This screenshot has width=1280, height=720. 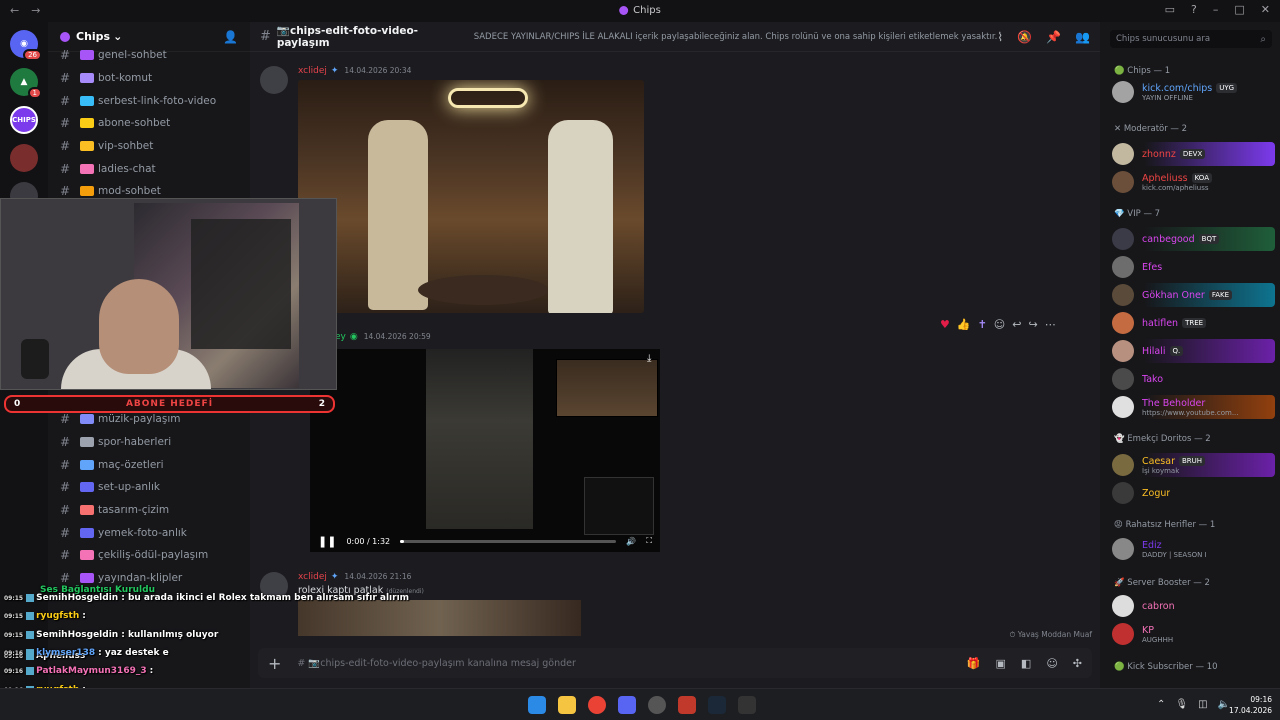 I want to click on search-input: Chips sunucusunu ara ⌕, so click(x=1191, y=39).